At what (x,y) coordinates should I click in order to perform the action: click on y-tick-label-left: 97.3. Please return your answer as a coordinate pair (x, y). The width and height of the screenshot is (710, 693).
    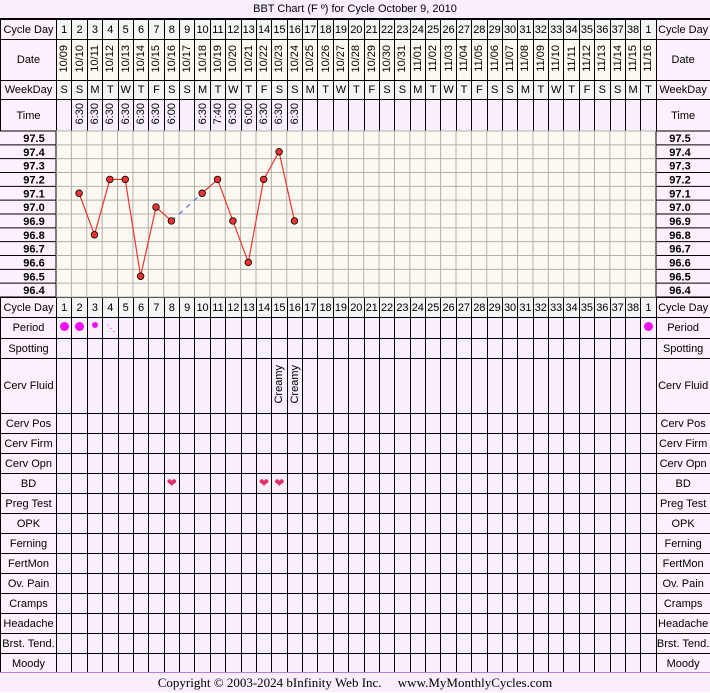
    Looking at the image, I should click on (33, 167).